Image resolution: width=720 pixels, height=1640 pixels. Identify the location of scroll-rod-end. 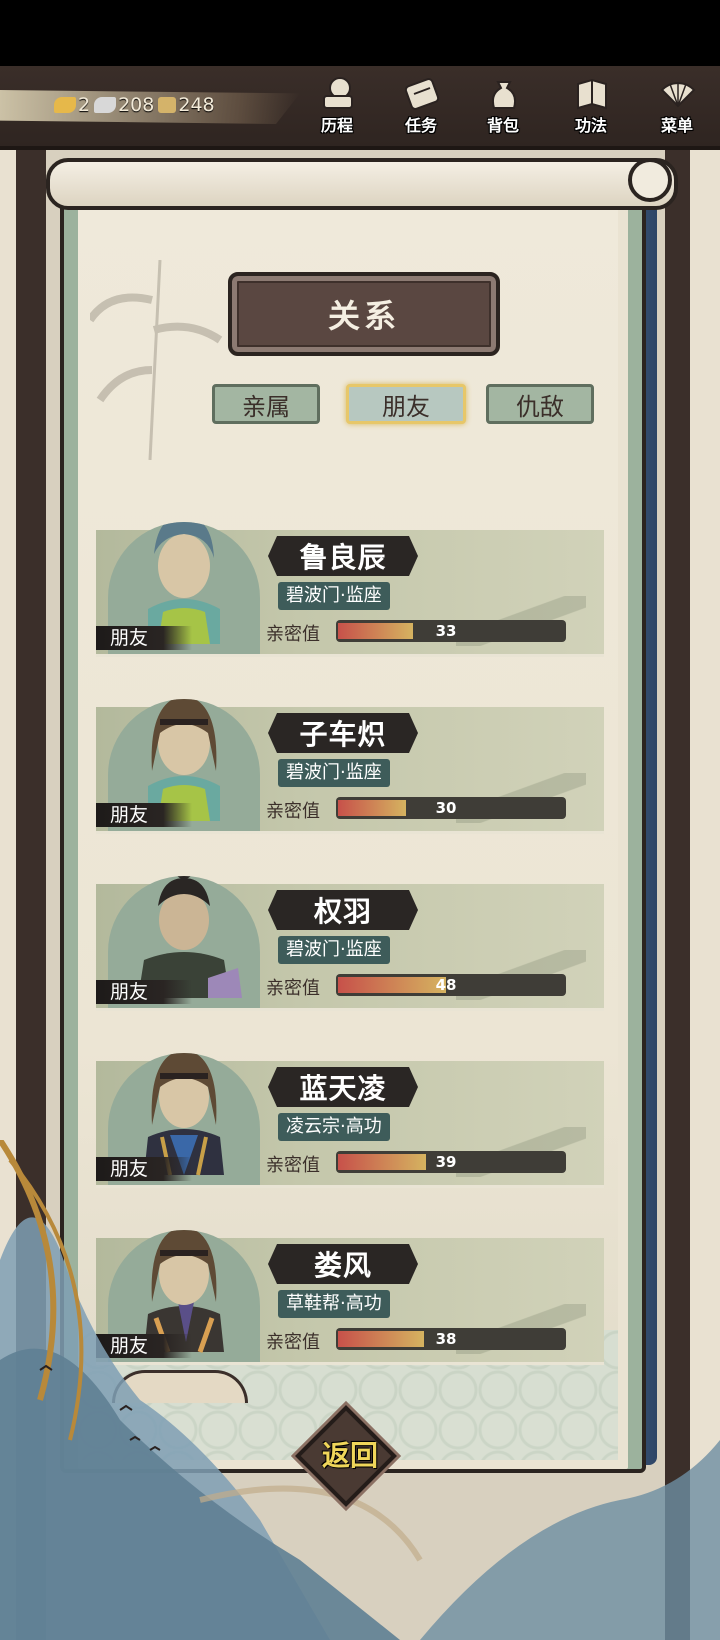
(650, 180).